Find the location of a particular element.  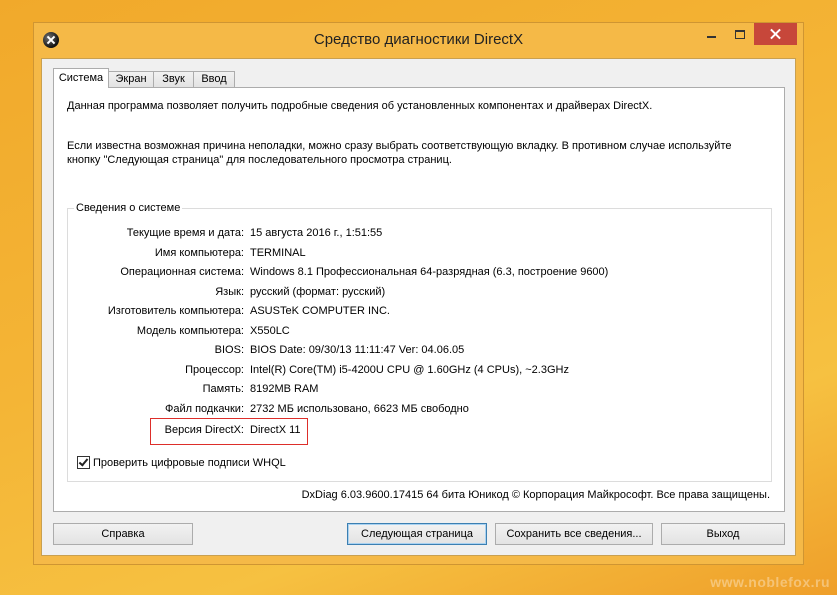

tab-system-label: Система is located at coordinates (81, 78).